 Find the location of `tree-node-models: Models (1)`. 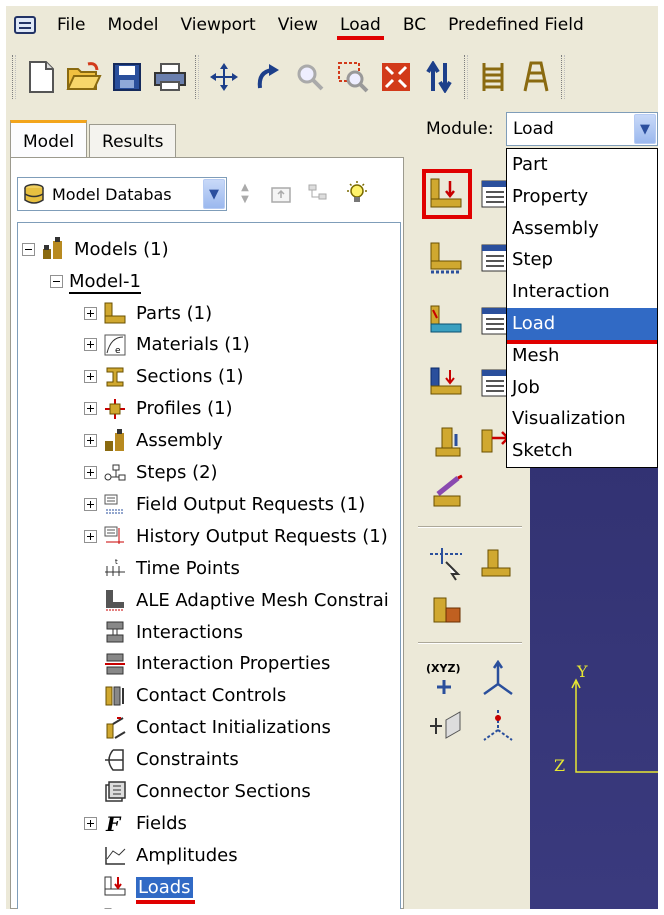

tree-node-models: Models (1) is located at coordinates (95, 249).